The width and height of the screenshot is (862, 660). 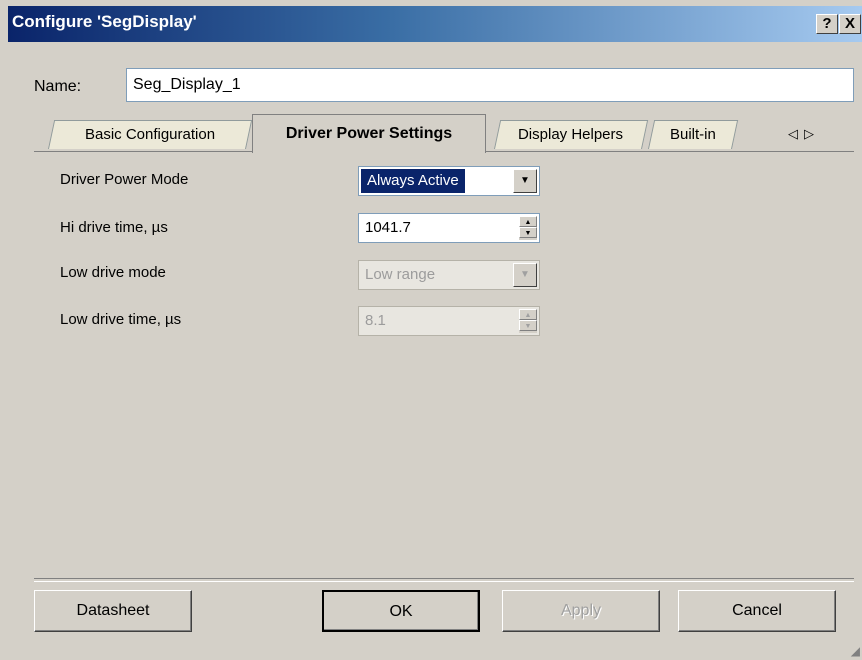 I want to click on driver-power-mode-value: Always Active, so click(x=413, y=181).